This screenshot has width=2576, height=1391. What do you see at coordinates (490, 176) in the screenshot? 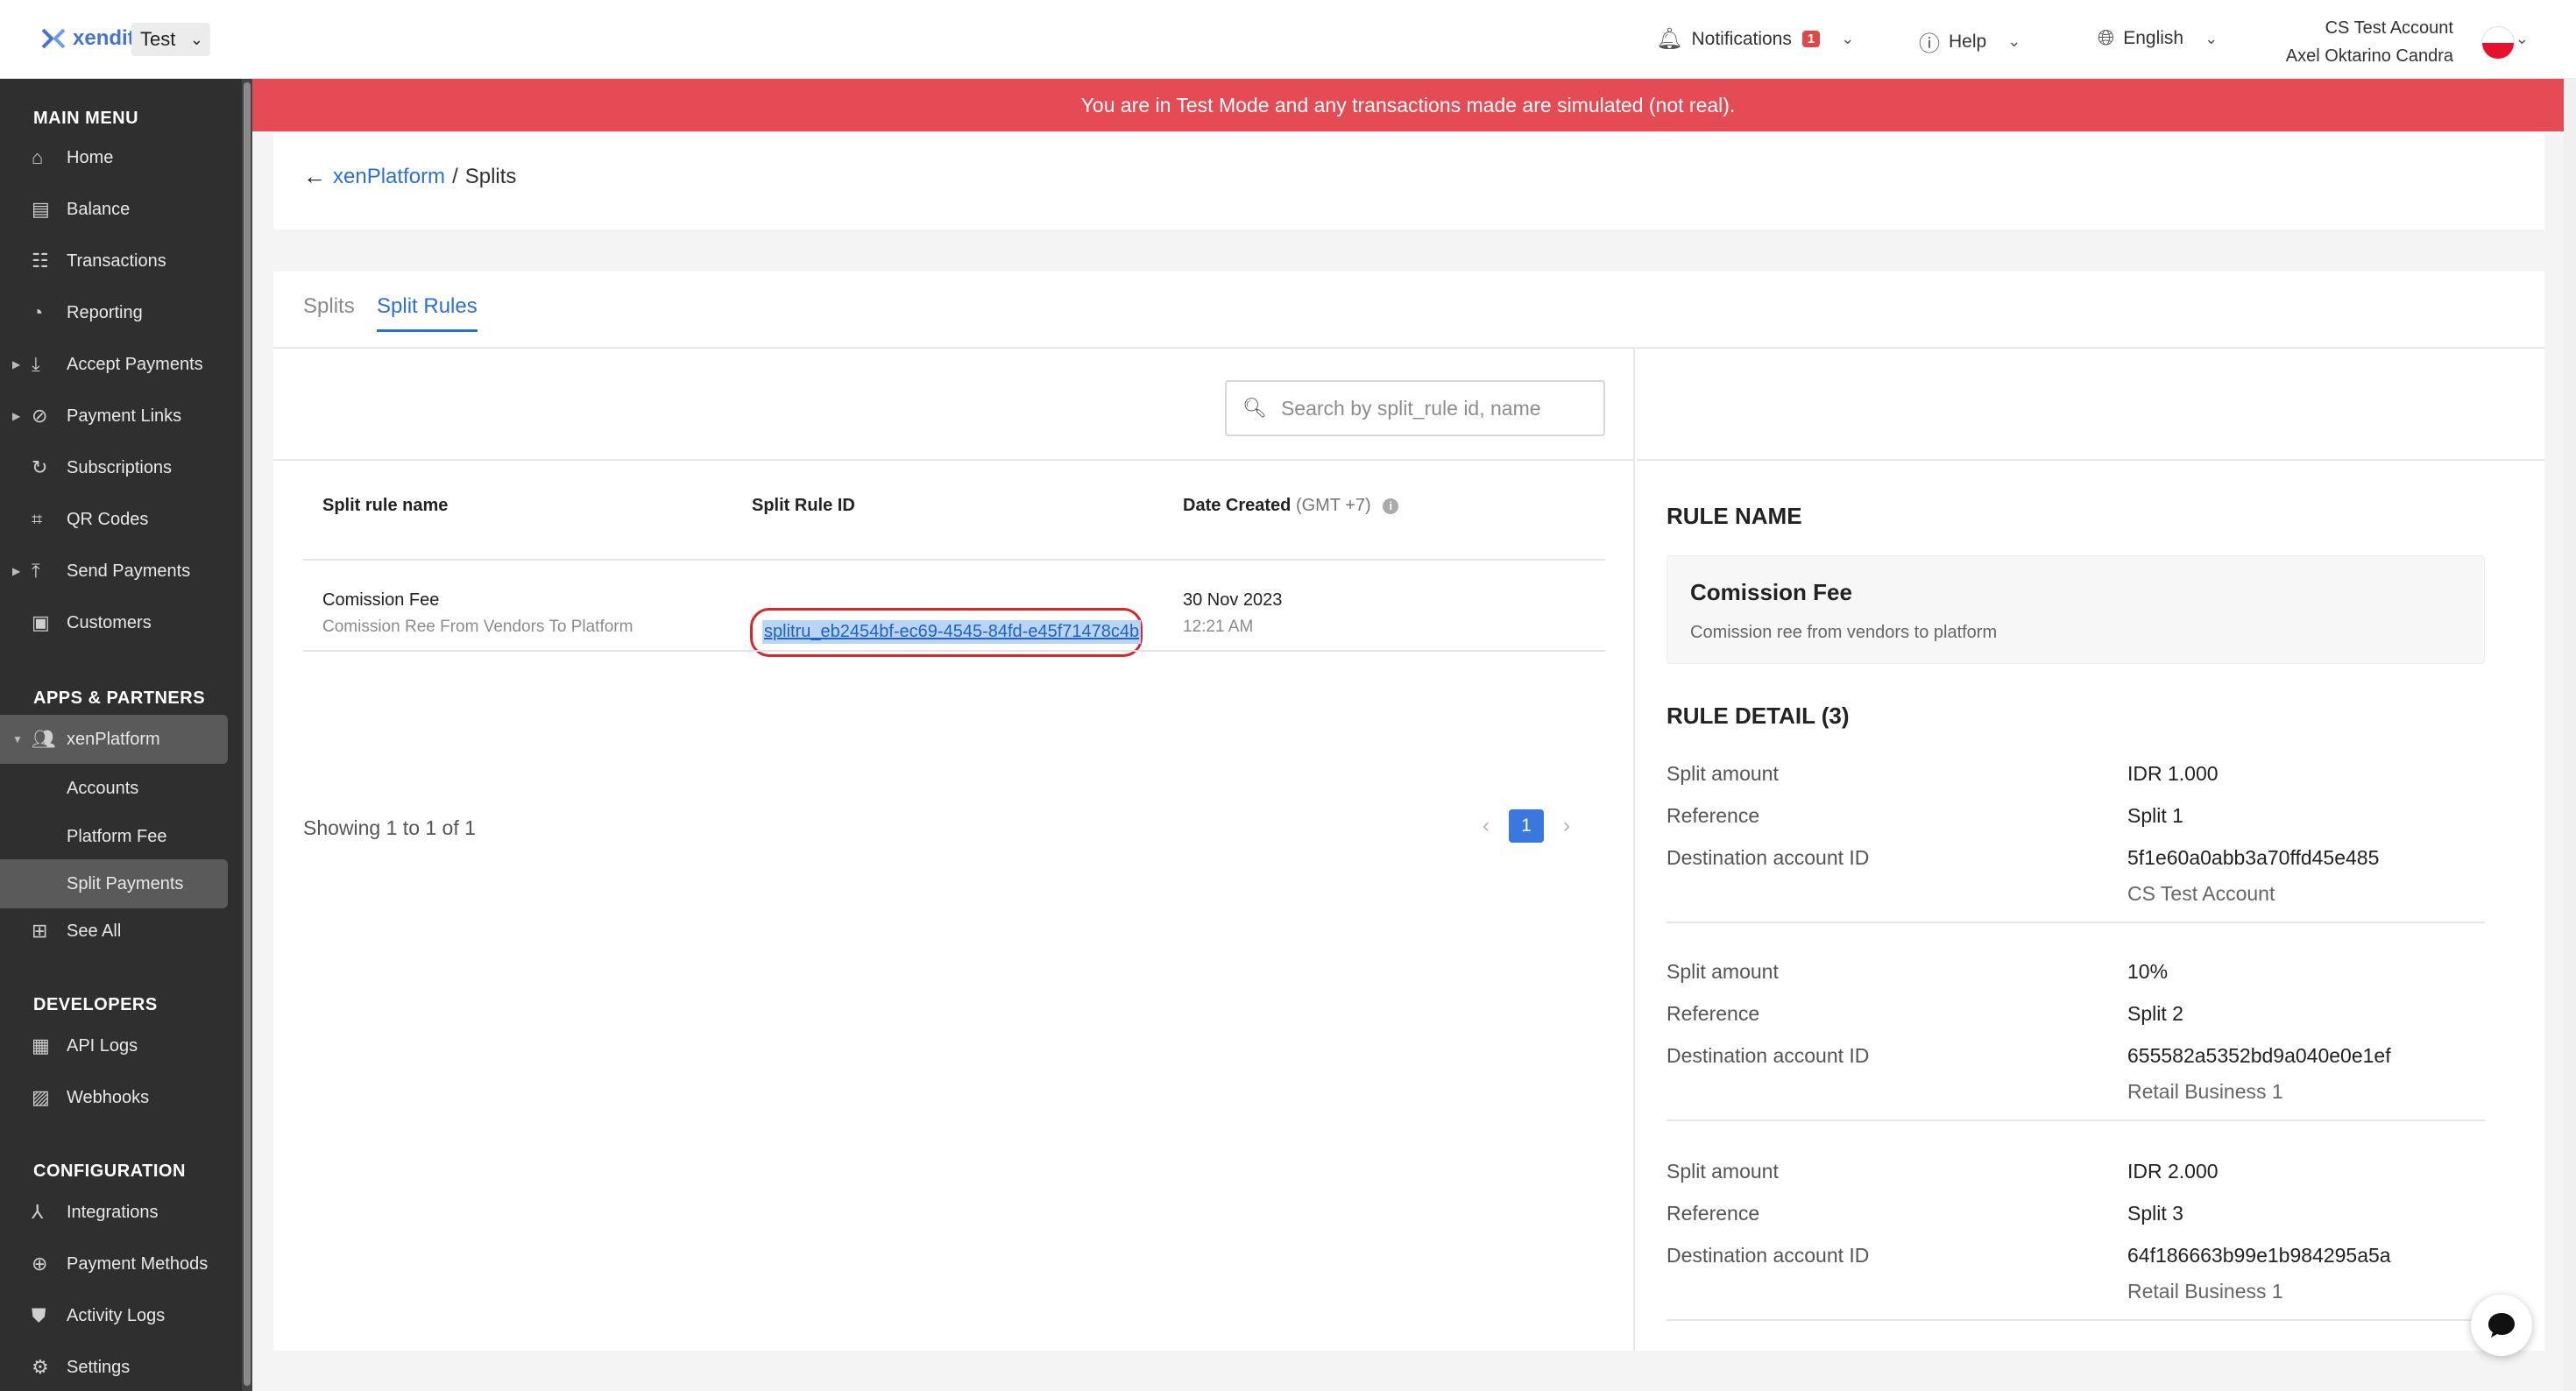
I see `breadcrumb-current: Splits` at bounding box center [490, 176].